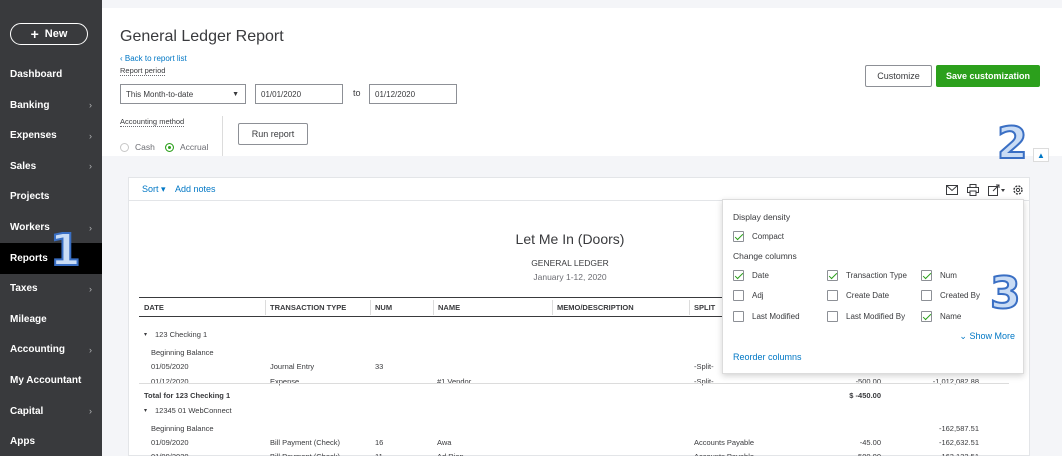 The width and height of the screenshot is (1062, 456). Describe the element at coordinates (195, 189) in the screenshot. I see `add-notes-link: Add notes` at that location.